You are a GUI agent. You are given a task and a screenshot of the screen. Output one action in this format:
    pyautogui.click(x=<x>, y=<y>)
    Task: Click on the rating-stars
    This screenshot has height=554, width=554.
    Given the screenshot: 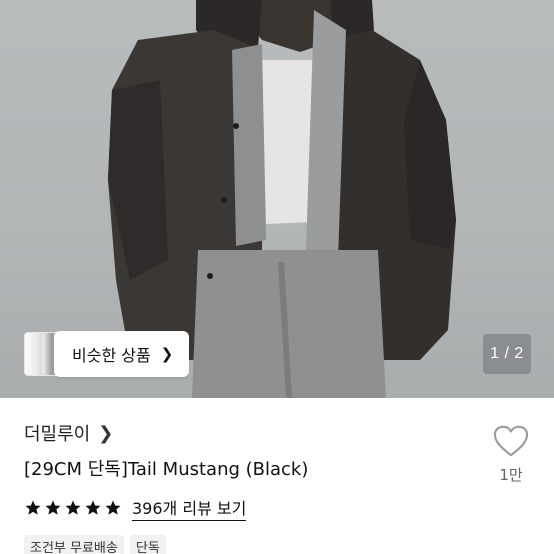 What is the action you would take?
    pyautogui.click(x=73, y=508)
    